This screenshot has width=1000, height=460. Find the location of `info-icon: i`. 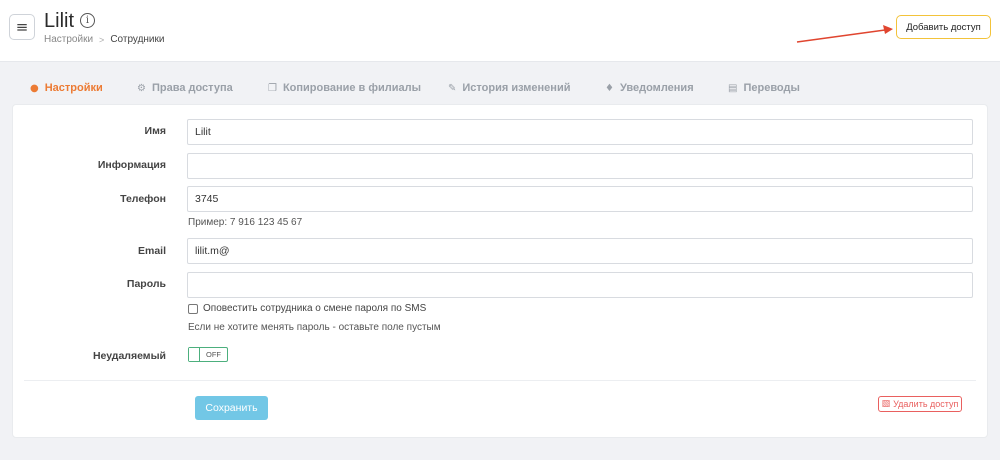

info-icon: i is located at coordinates (87, 20).